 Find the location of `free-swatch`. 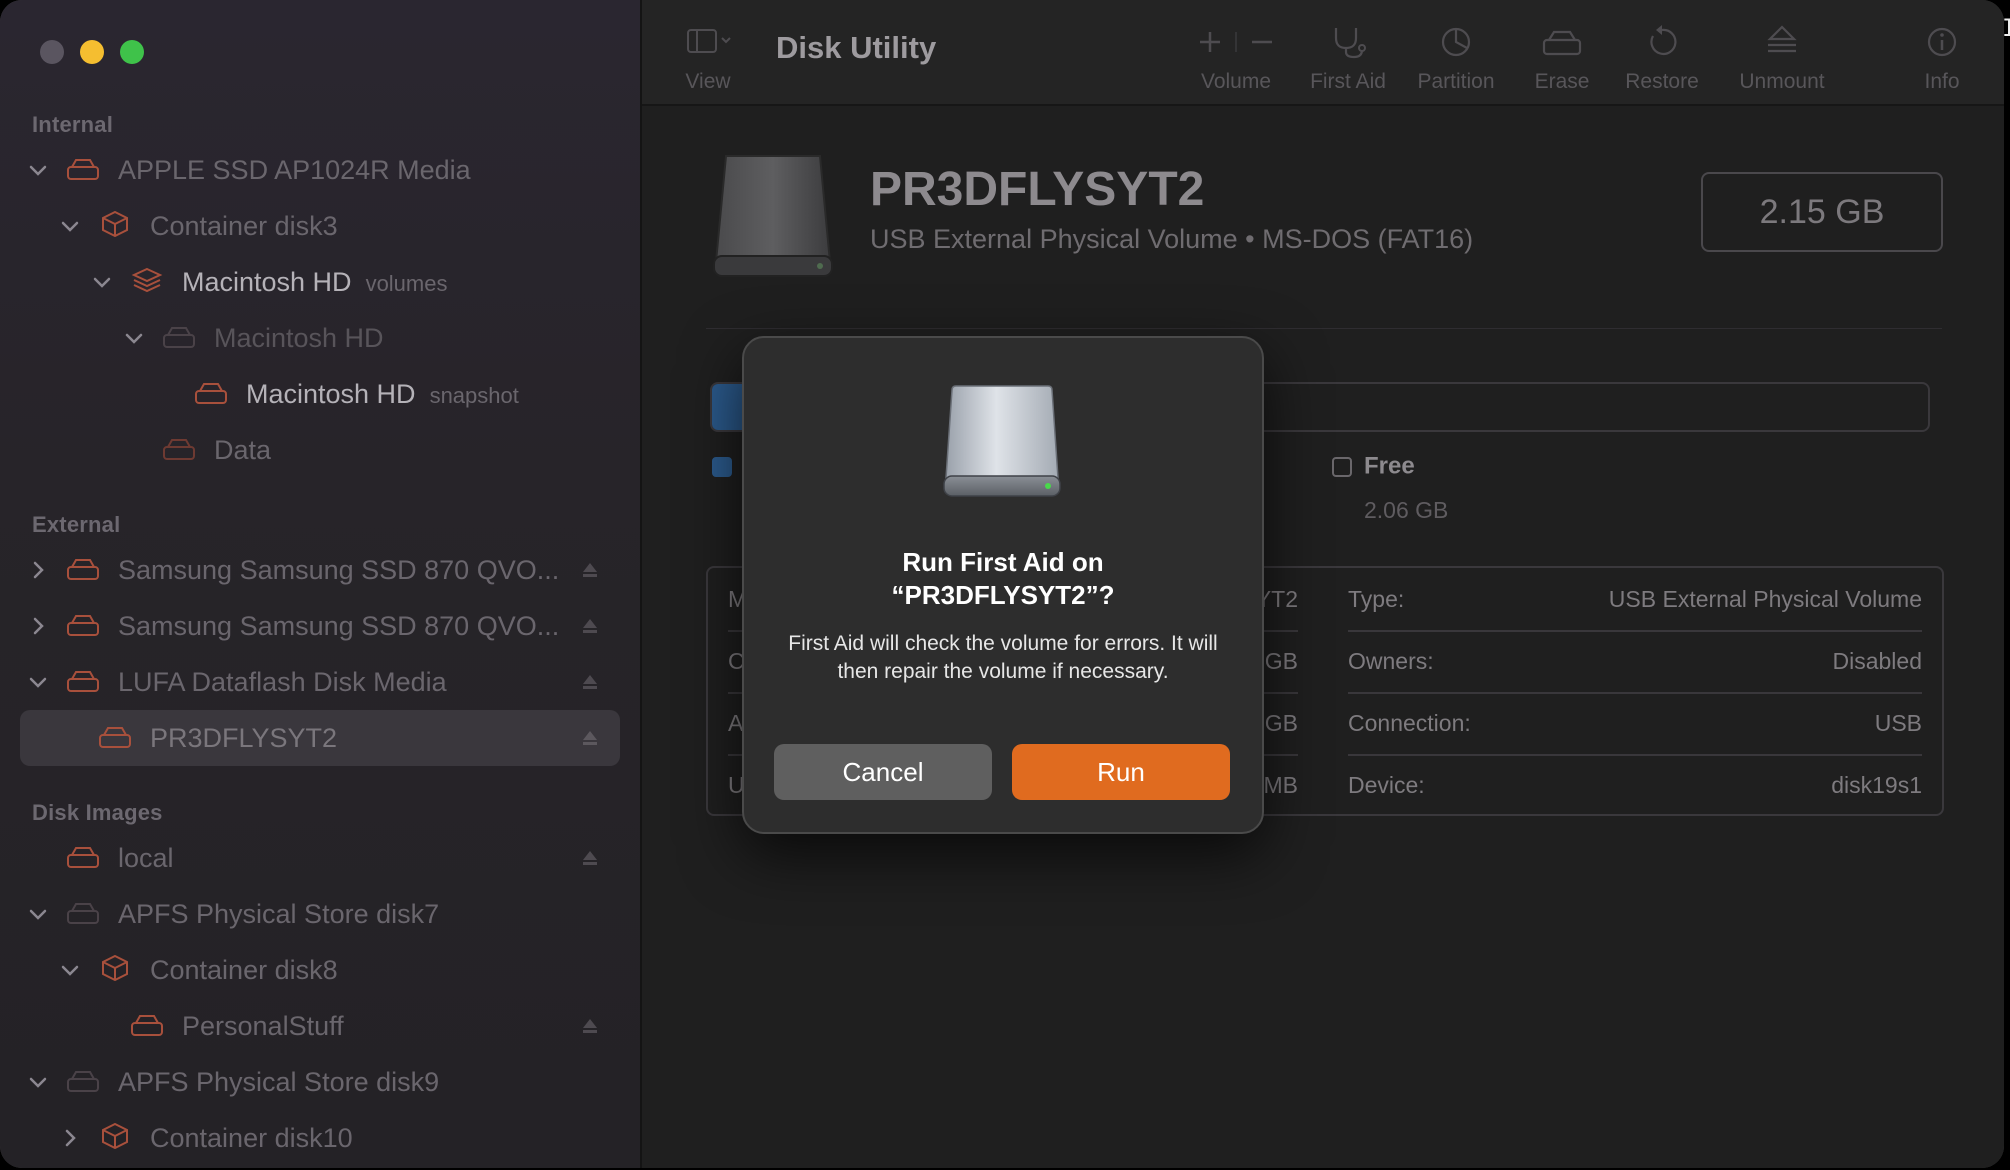

free-swatch is located at coordinates (1342, 466).